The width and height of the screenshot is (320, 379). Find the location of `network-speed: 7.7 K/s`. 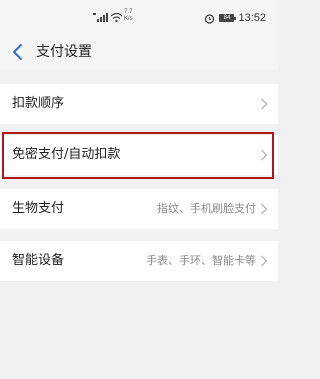

network-speed: 7.7 K/s is located at coordinates (128, 16).